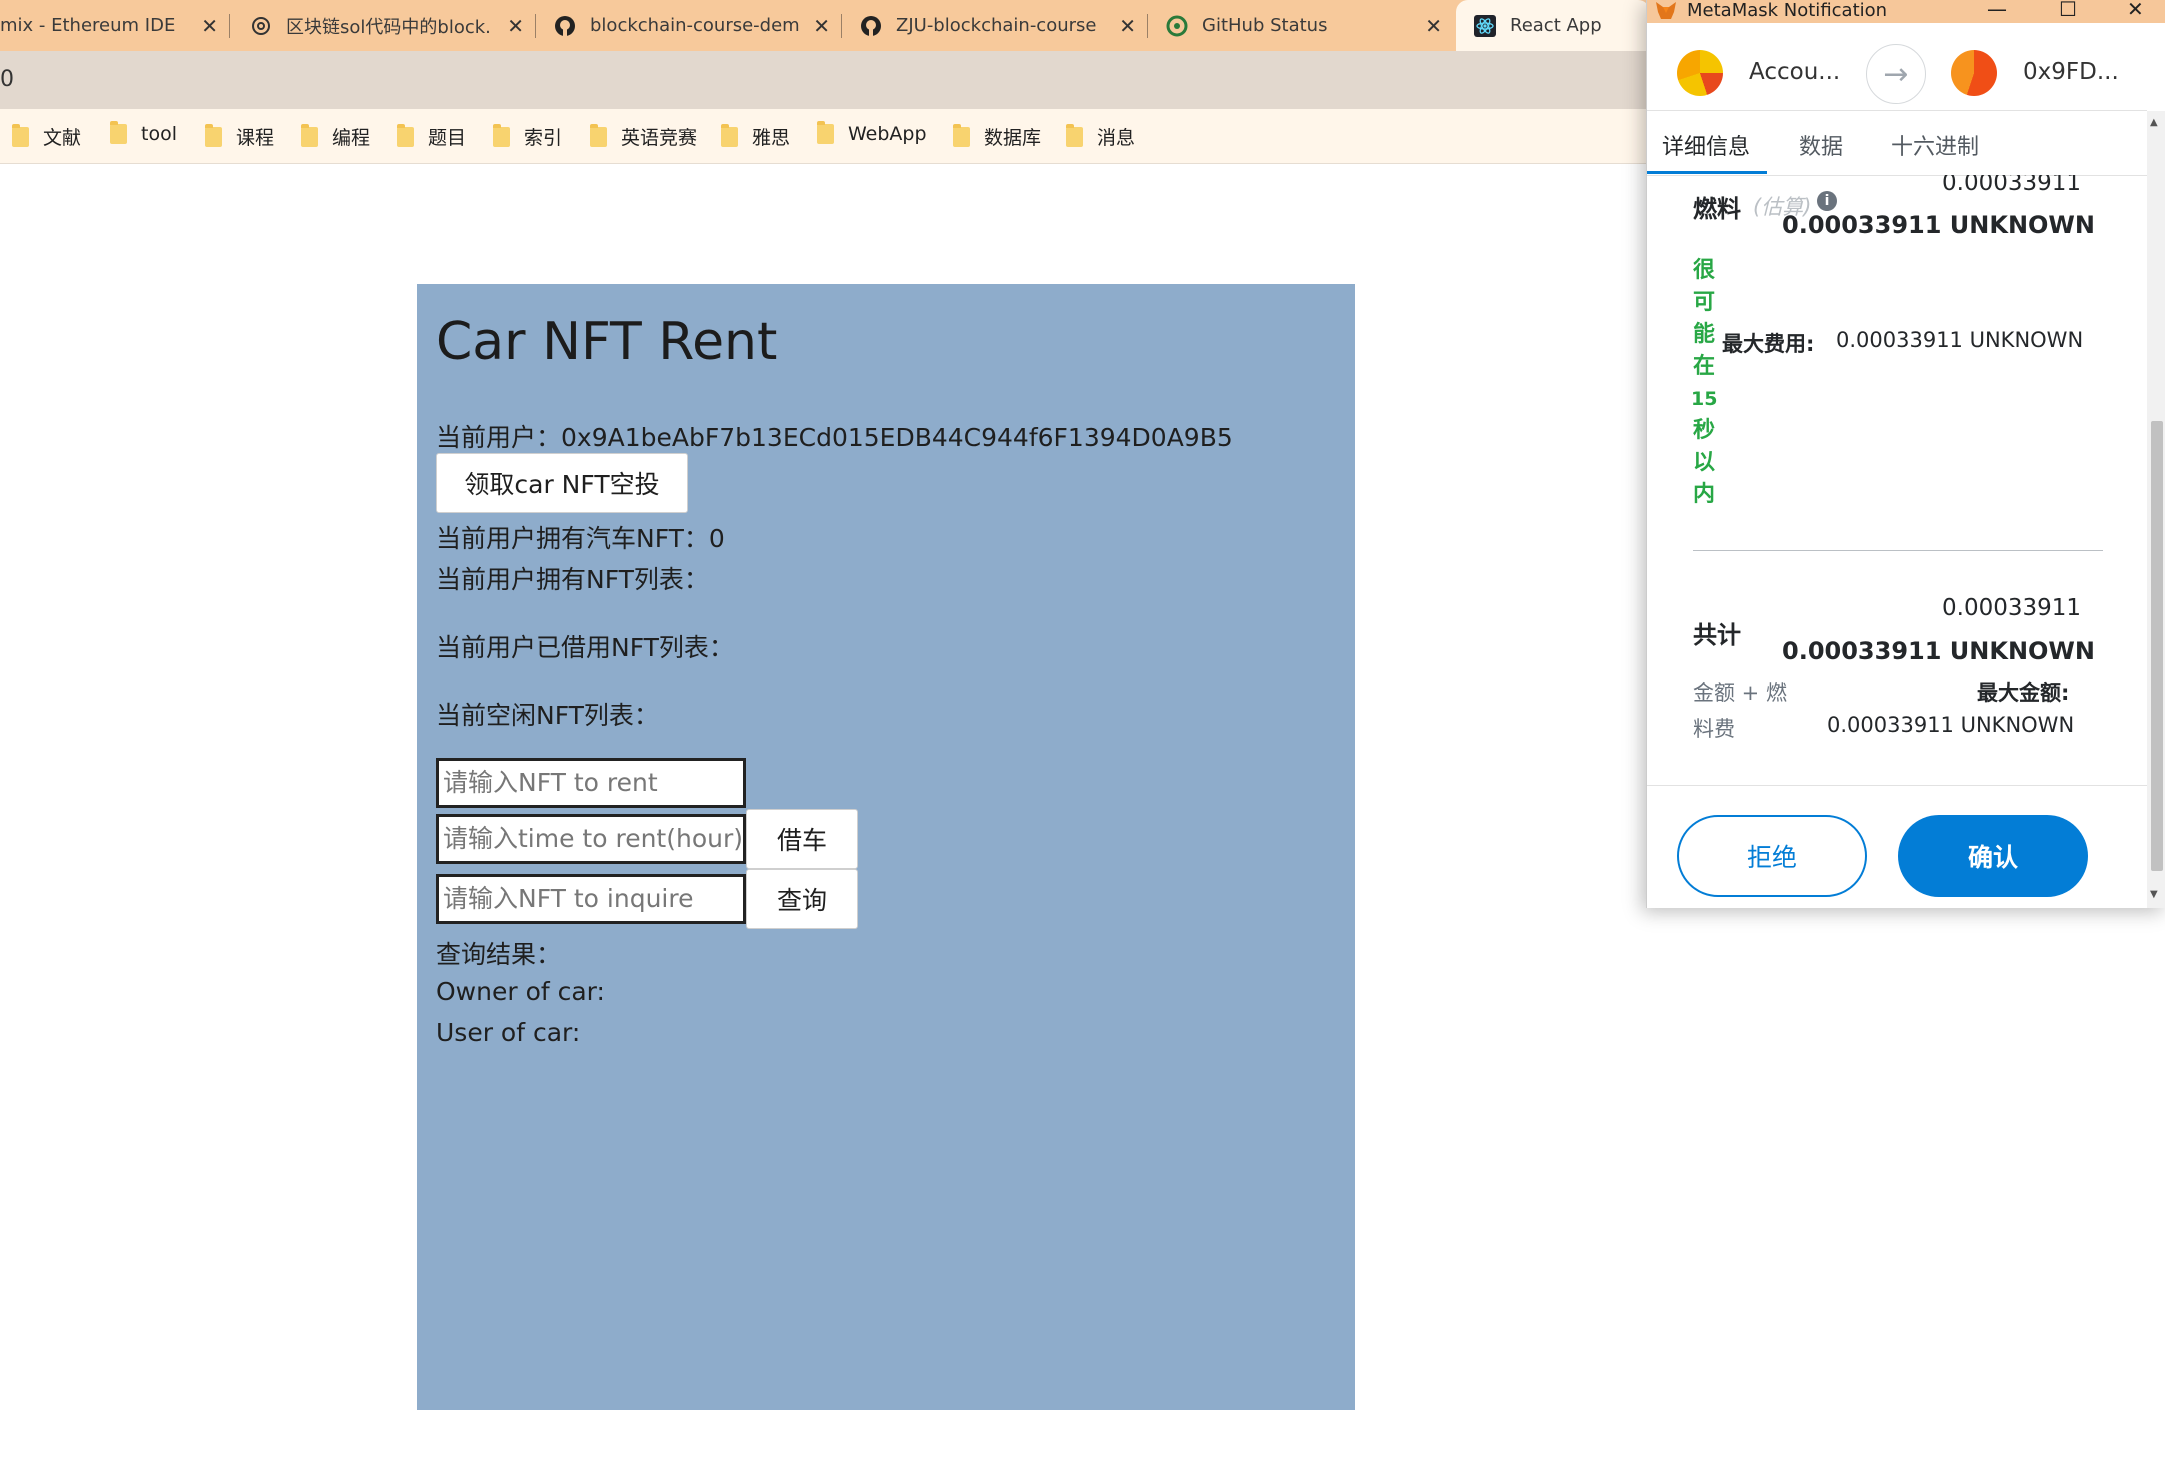 This screenshot has width=2165, height=1463. Describe the element at coordinates (1935, 145) in the screenshot. I see `tab-hex: 十六进制` at that location.